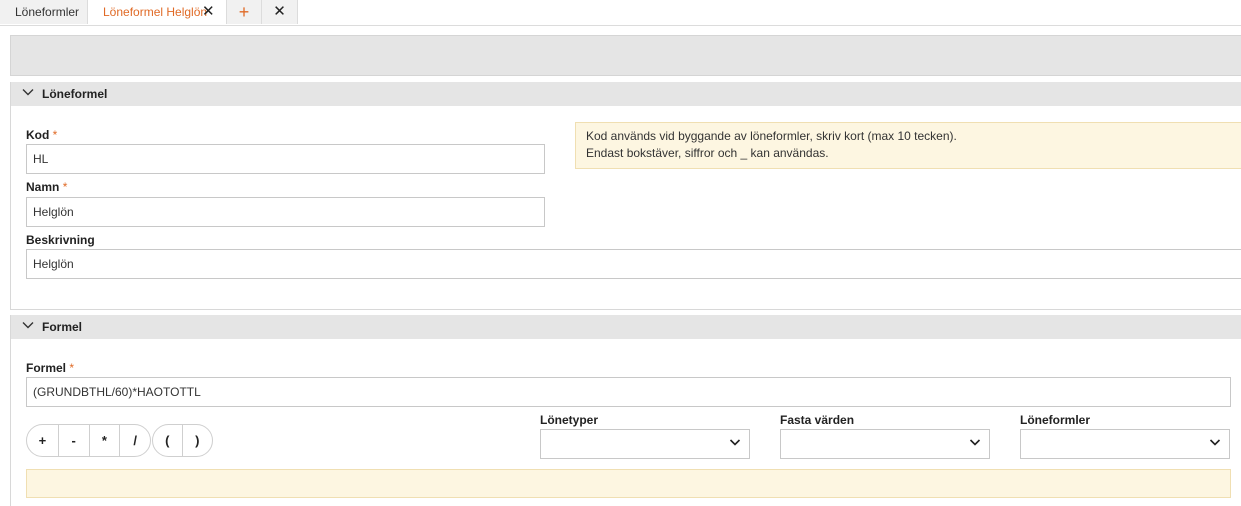  What do you see at coordinates (620, 13) in the screenshot?
I see `tab-bar: Löneformler Löneformel Helglön ✕ + ✕` at bounding box center [620, 13].